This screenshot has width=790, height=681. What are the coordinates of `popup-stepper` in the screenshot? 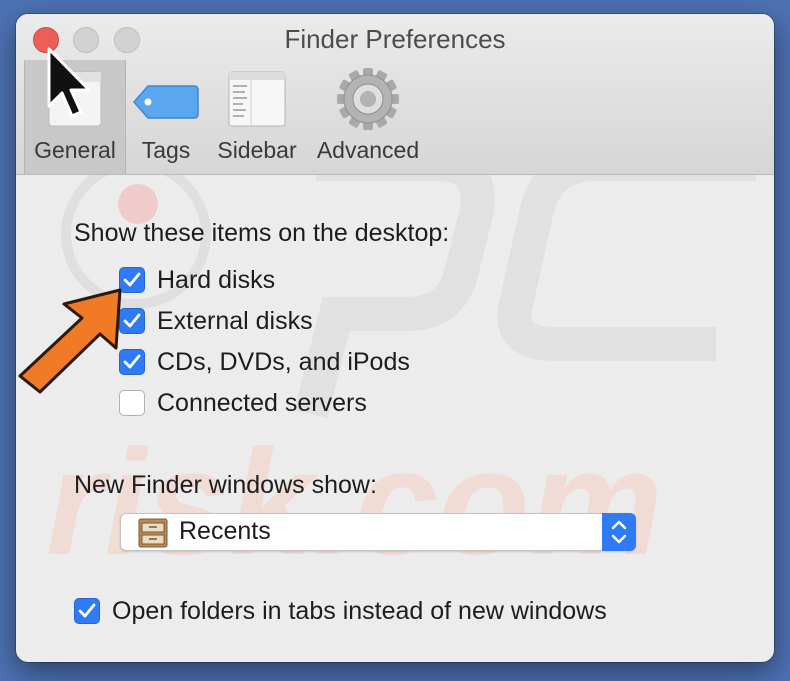 It's located at (619, 532).